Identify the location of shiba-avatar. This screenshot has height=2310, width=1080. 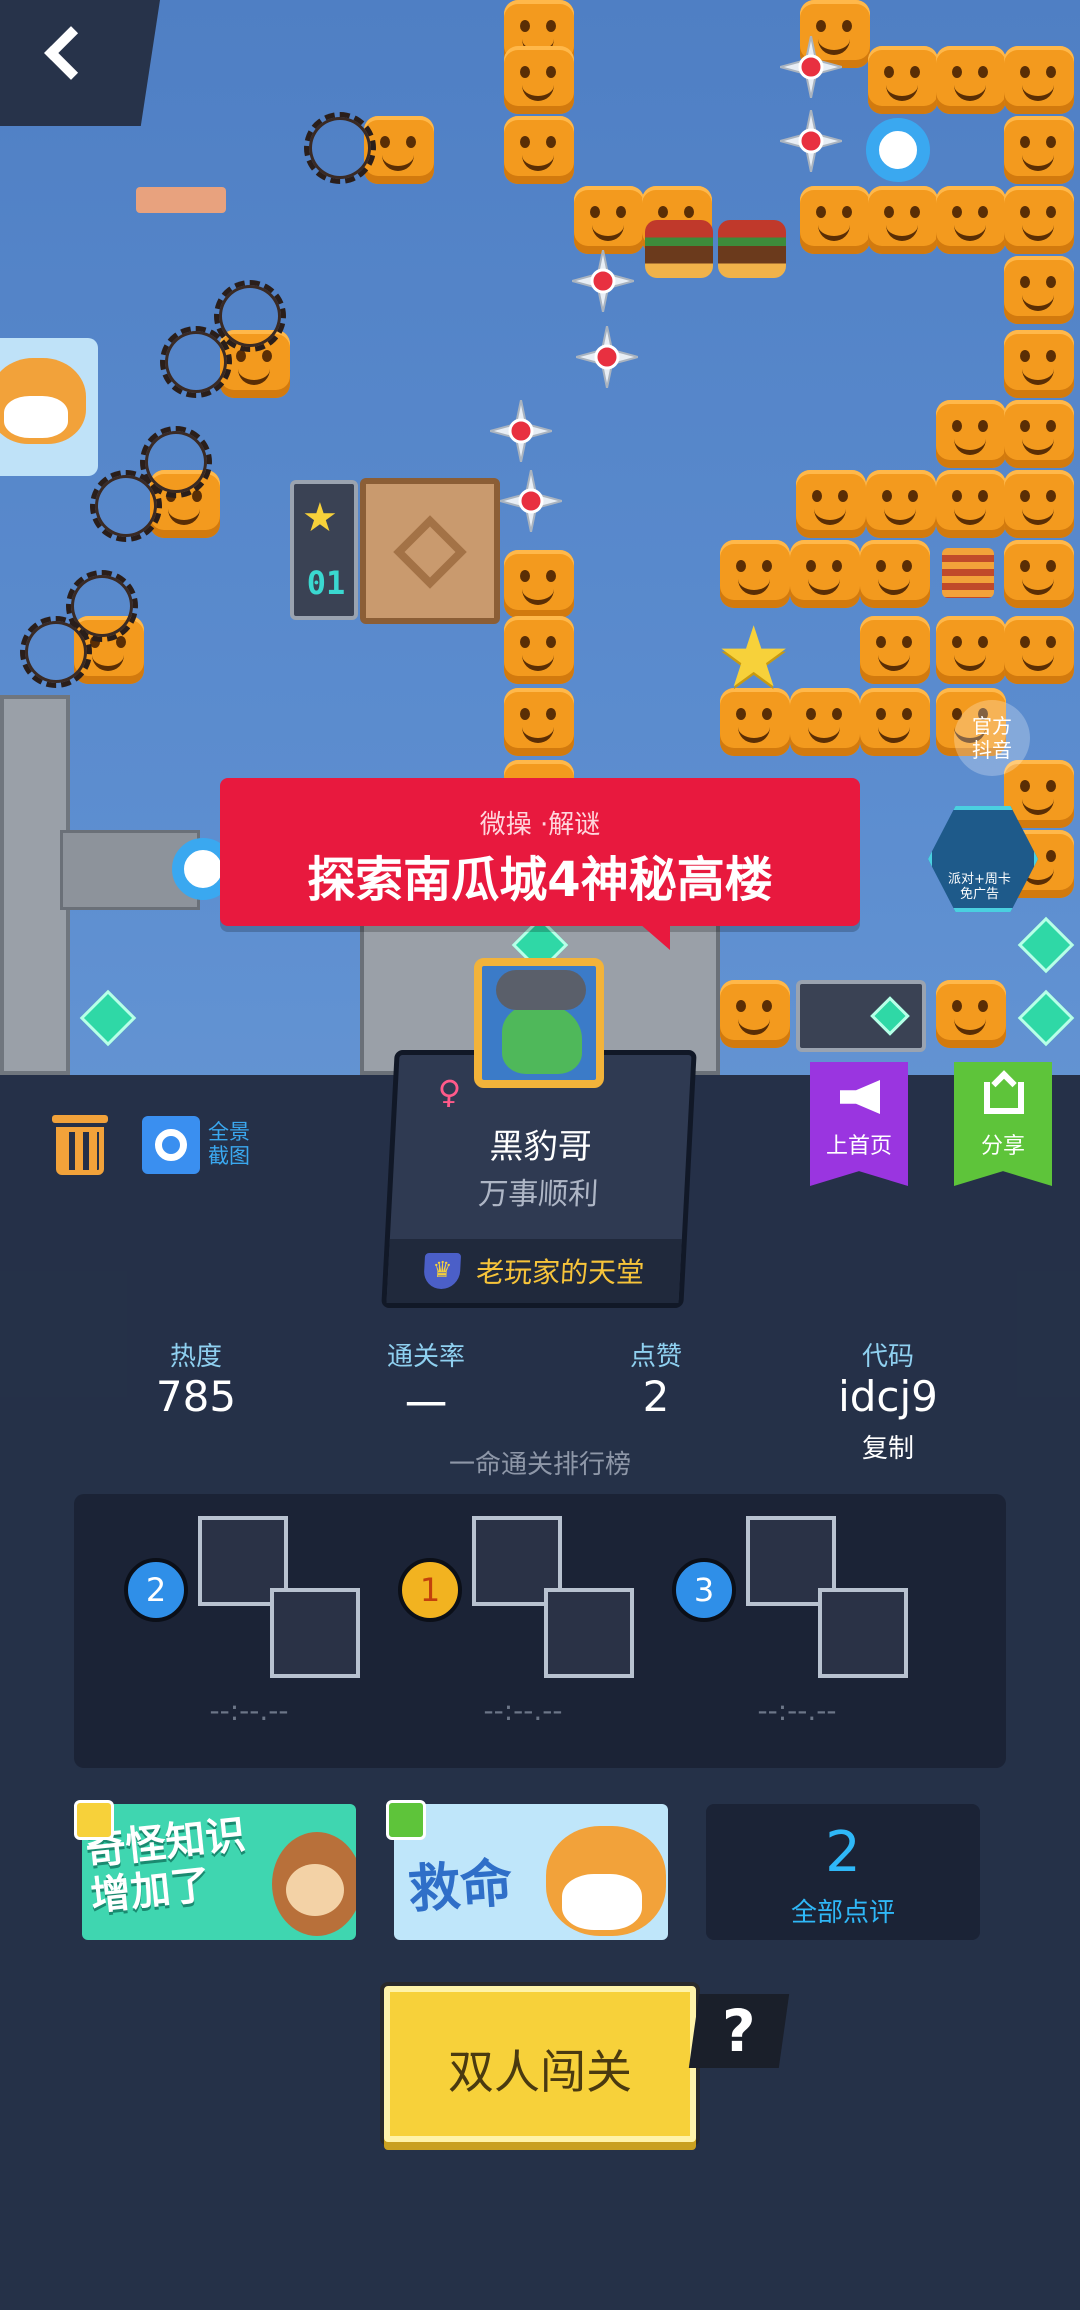
(49, 407).